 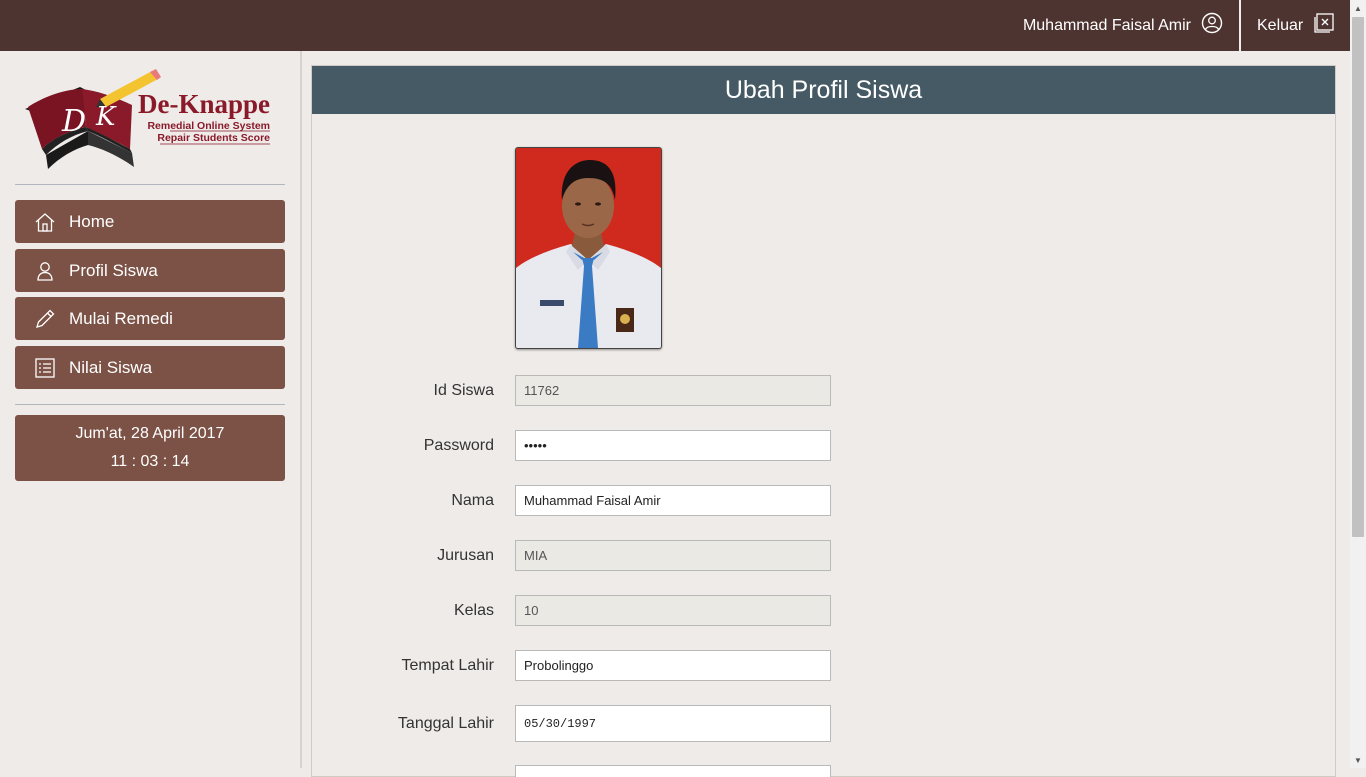 I want to click on sidebar-item-nilai-siswa: Nilai Siswa, so click(x=150, y=367).